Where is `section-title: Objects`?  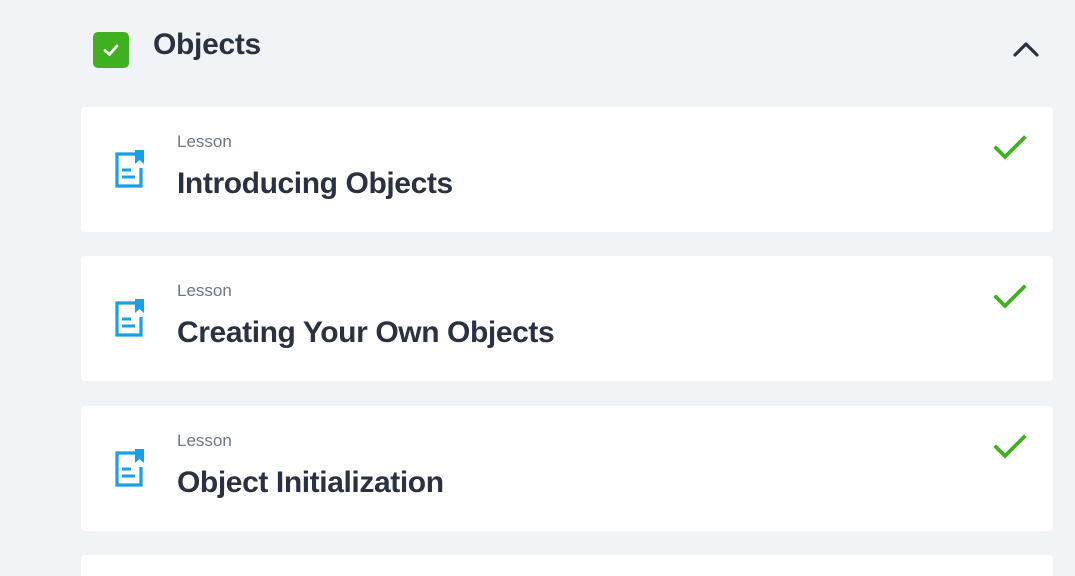
section-title: Objects is located at coordinates (207, 44).